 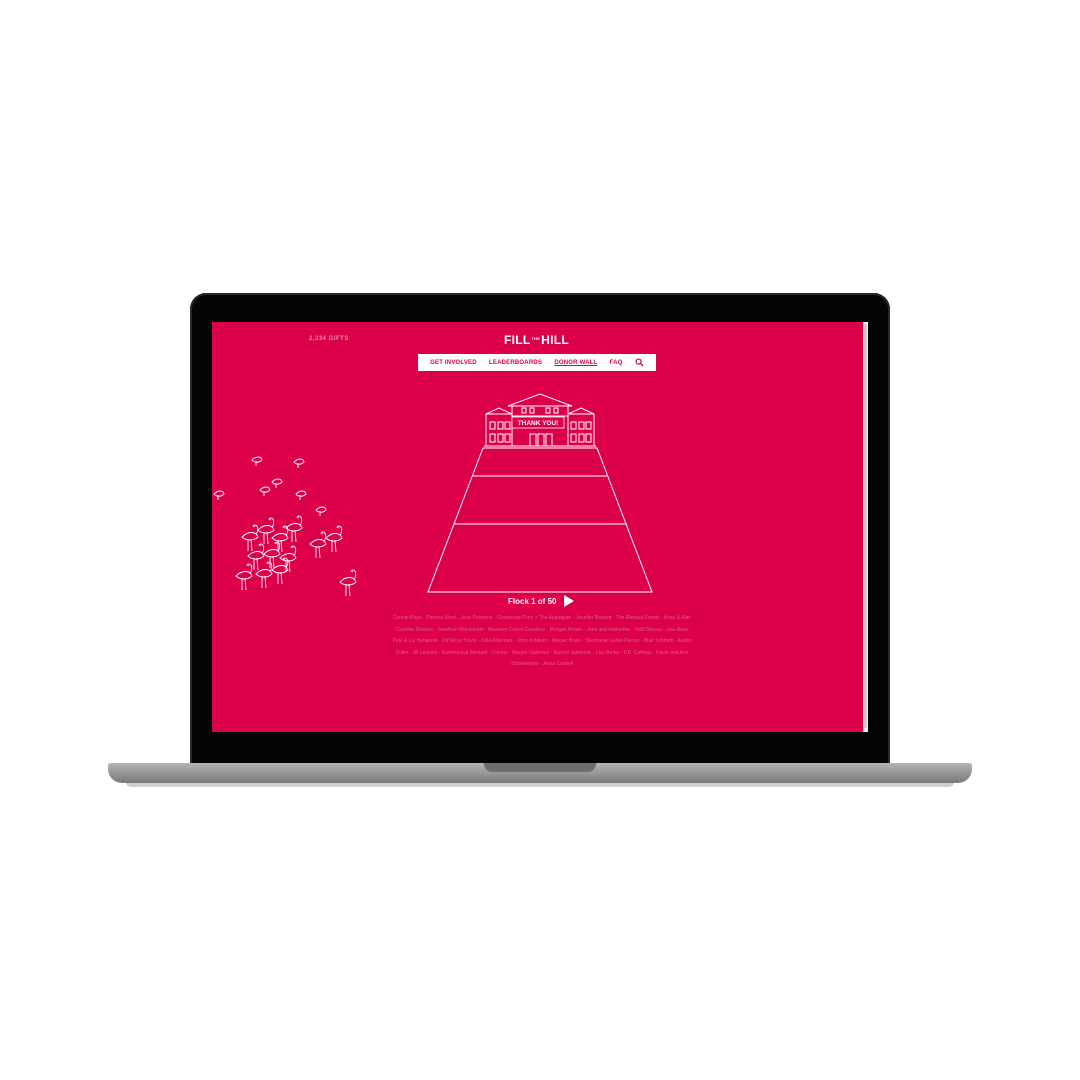 I want to click on play-arrow-icon, so click(x=569, y=601).